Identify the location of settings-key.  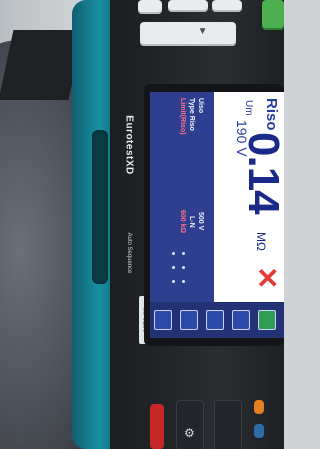
(190, 424).